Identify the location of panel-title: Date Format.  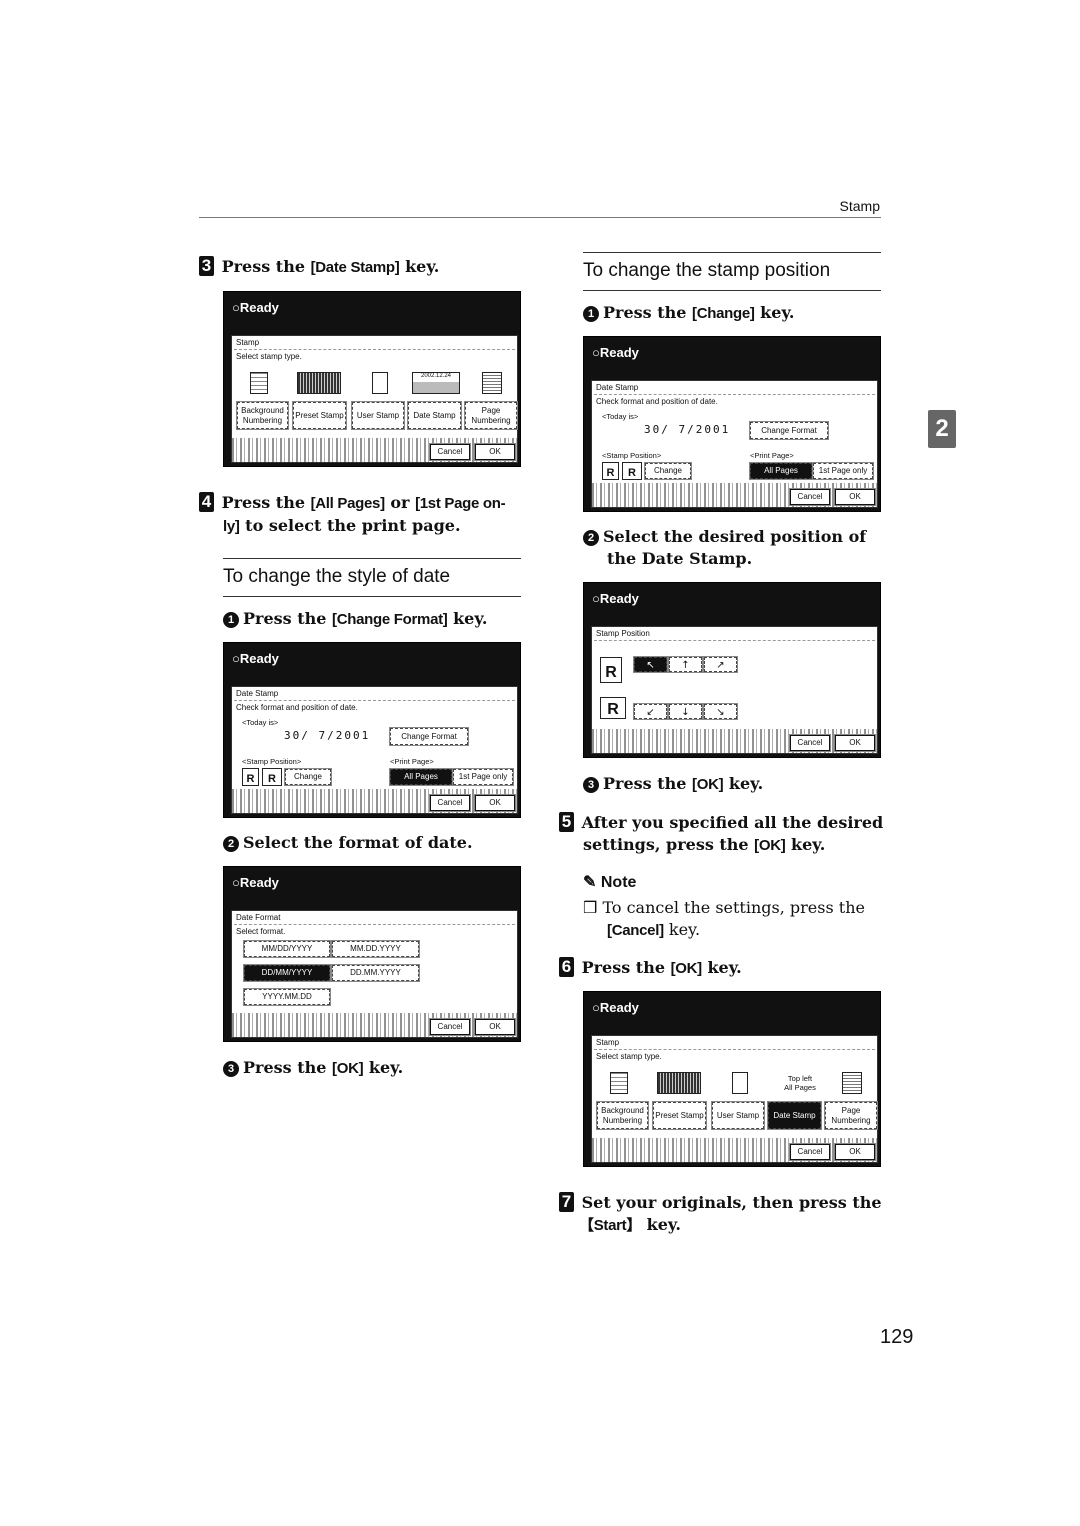
(258, 917).